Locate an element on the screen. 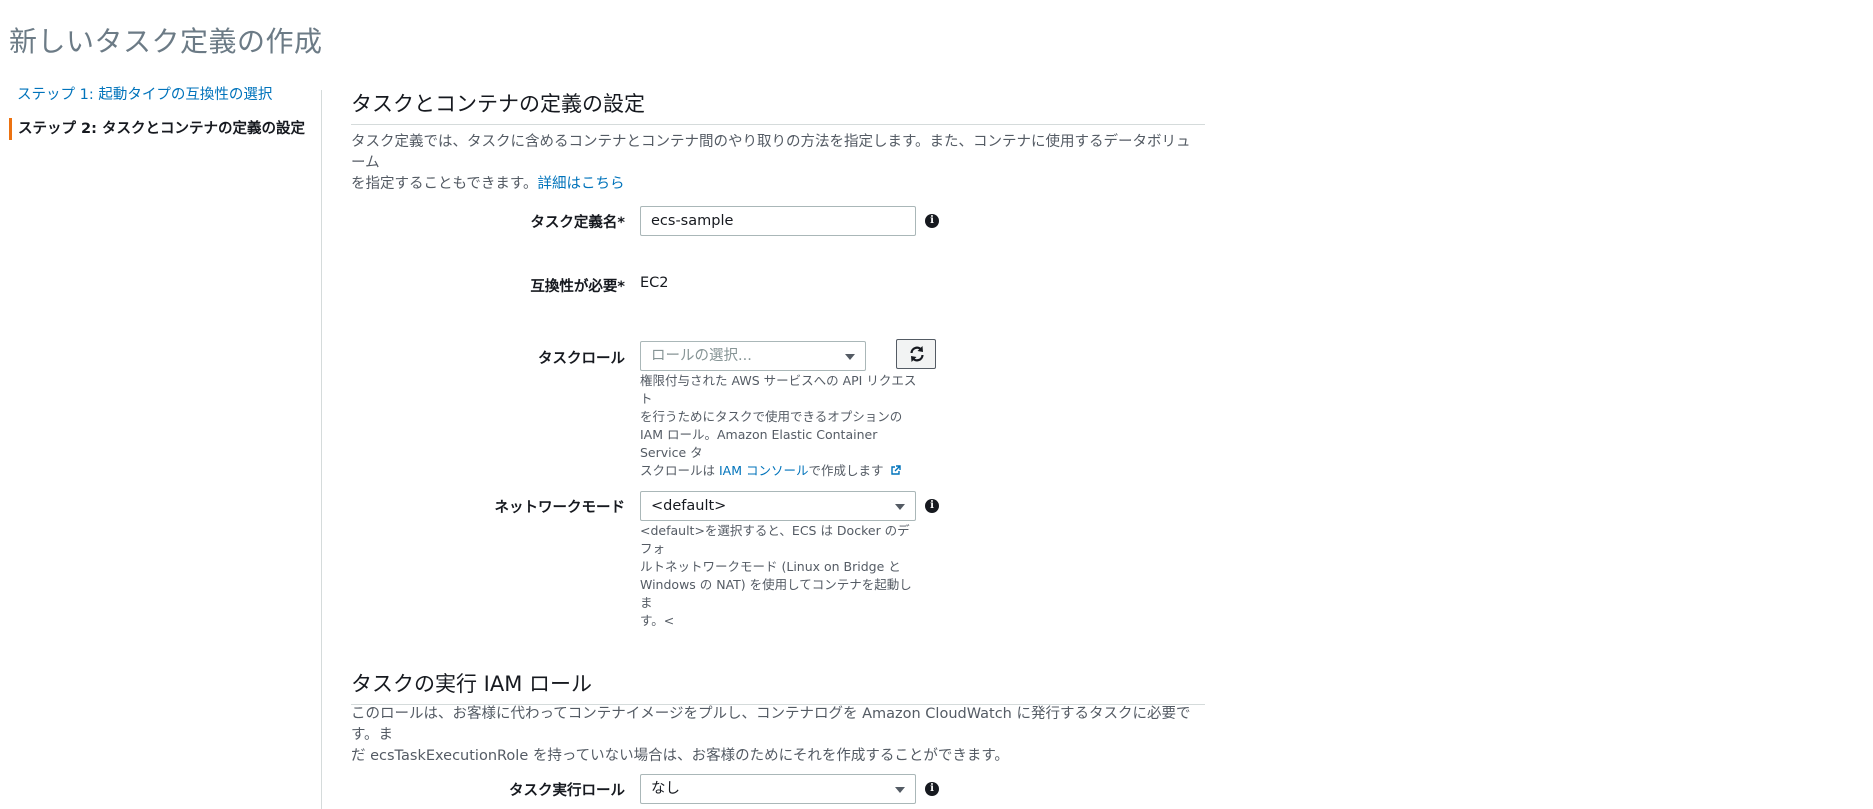 This screenshot has width=1873, height=809. refresh-icon is located at coordinates (917, 354).